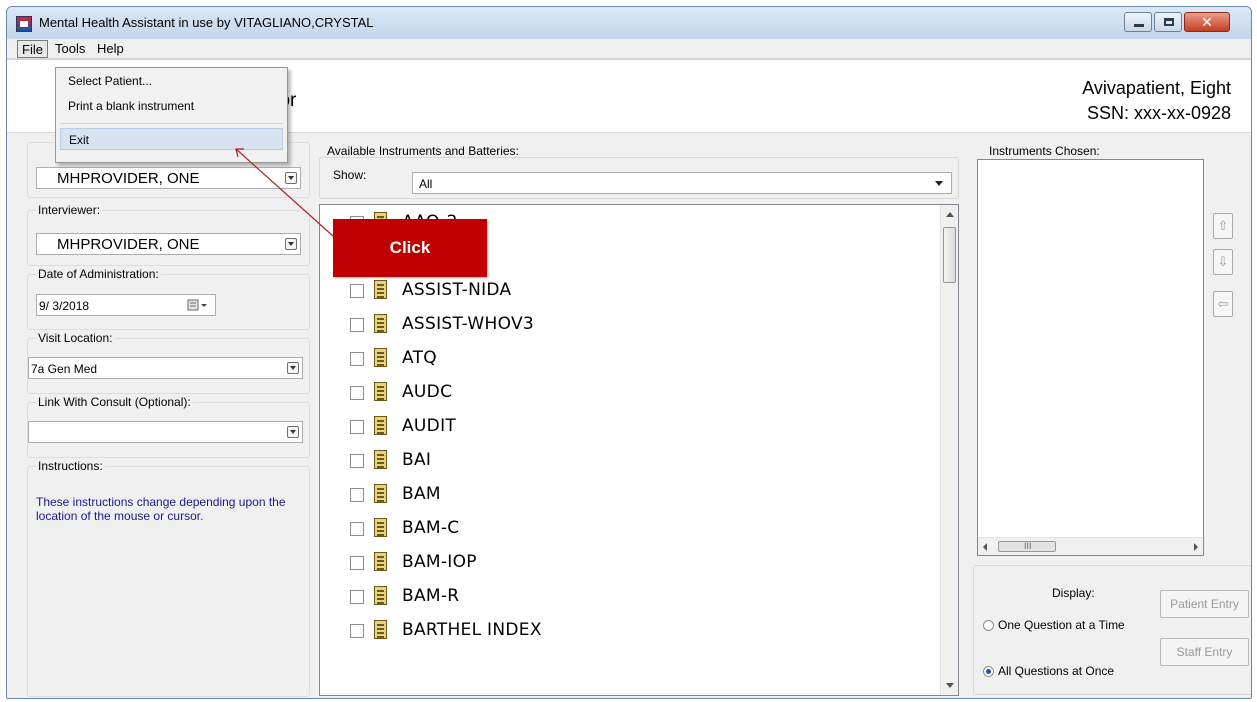 The height and width of the screenshot is (702, 1257). Describe the element at coordinates (431, 528) in the screenshot. I see `instrument-label: BAM-C` at that location.